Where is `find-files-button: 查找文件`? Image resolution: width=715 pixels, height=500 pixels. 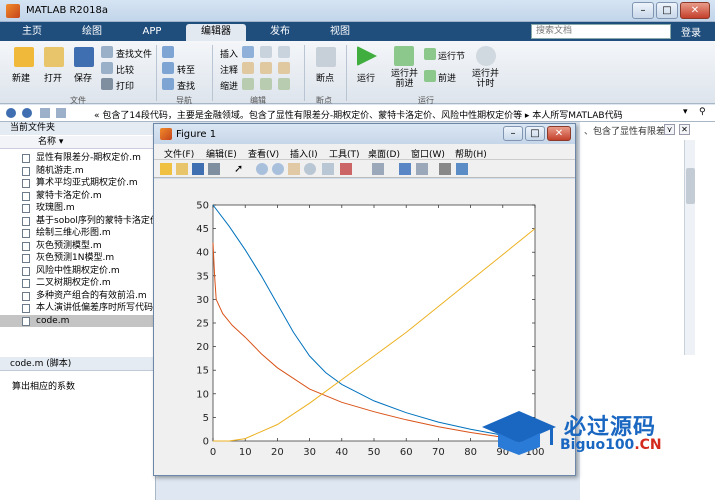 find-files-button: 查找文件 is located at coordinates (134, 53).